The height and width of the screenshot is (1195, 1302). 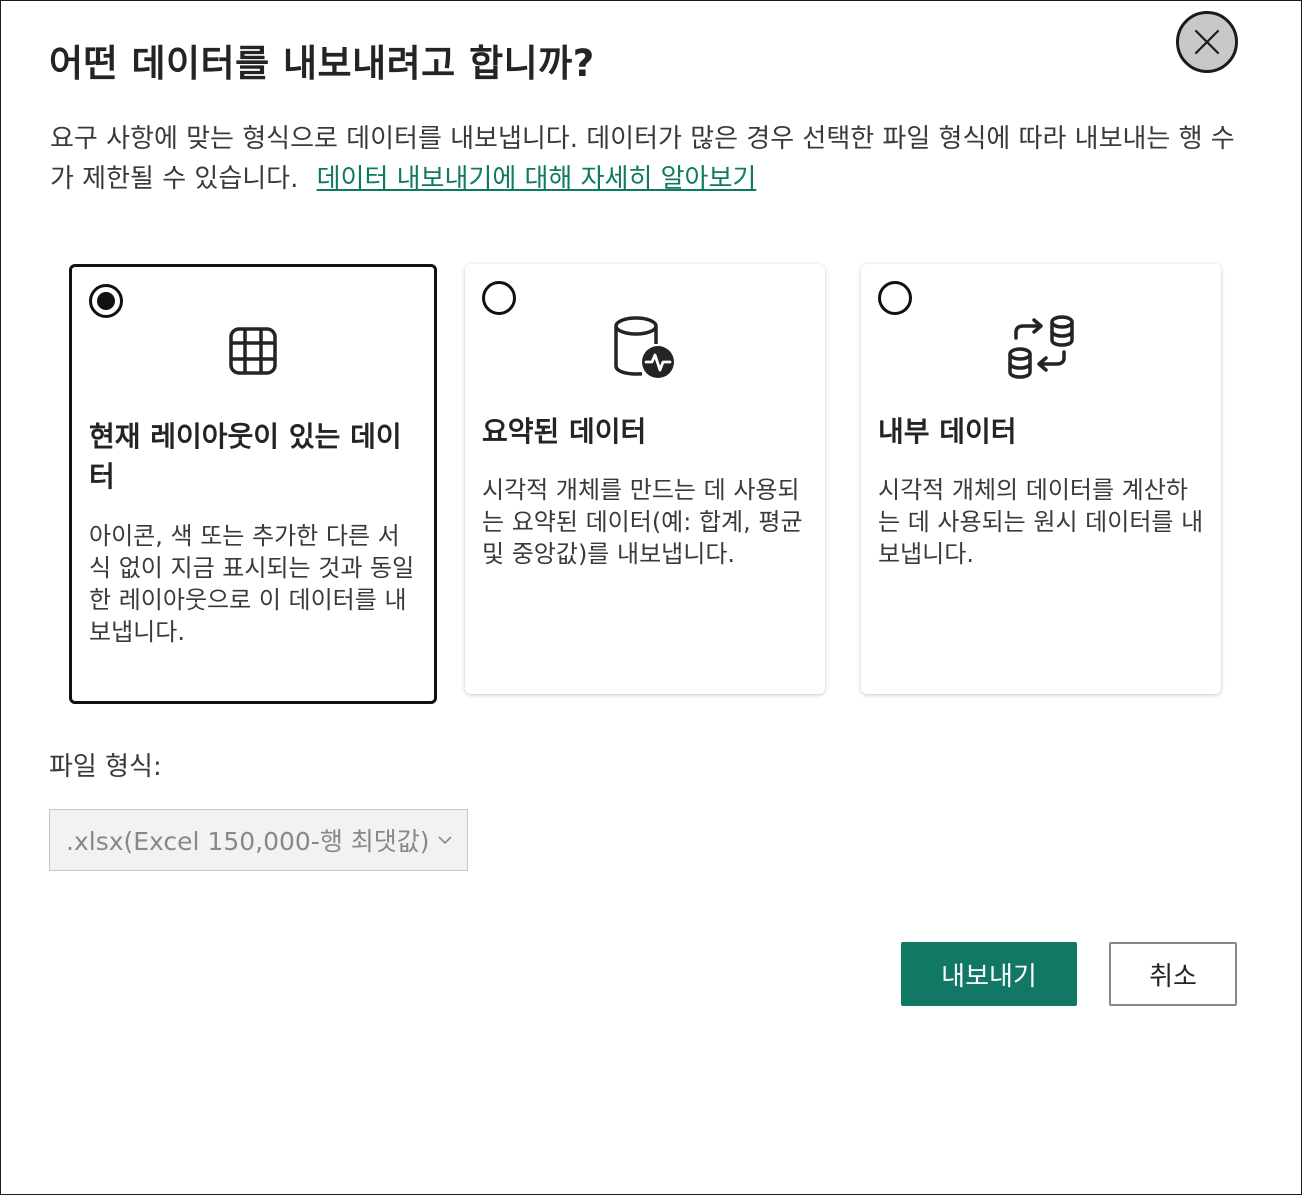 I want to click on option-title: 요약된 데이터, so click(x=564, y=431).